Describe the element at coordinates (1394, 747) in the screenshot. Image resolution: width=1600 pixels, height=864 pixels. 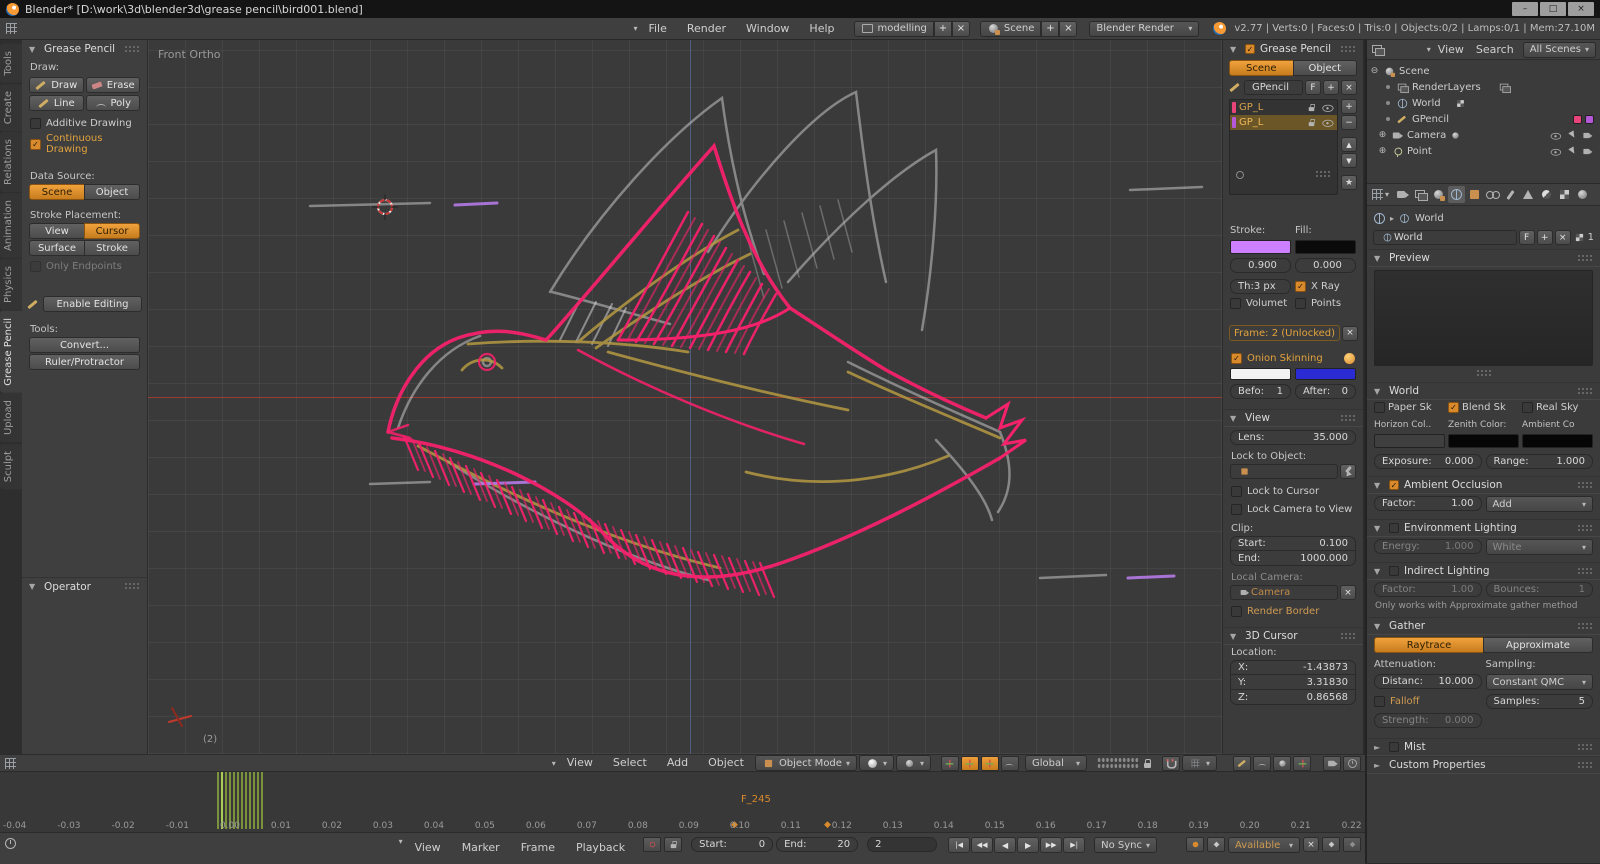
I see `mist-checkbox` at that location.